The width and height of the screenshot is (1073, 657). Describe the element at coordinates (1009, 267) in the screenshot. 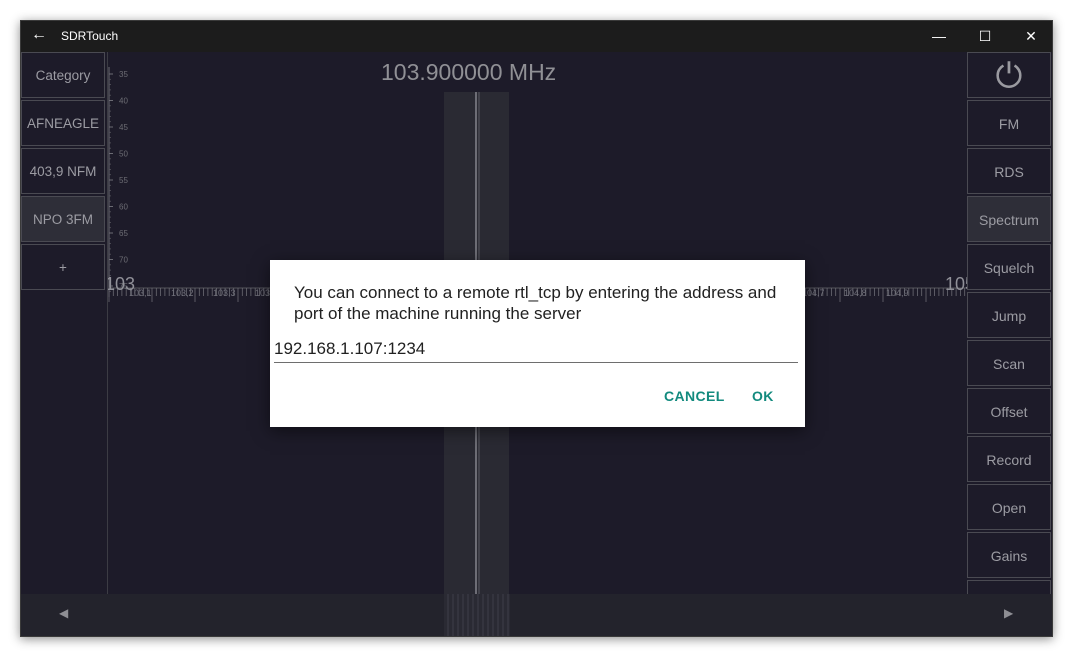

I see `squelch-button: Squelch` at that location.